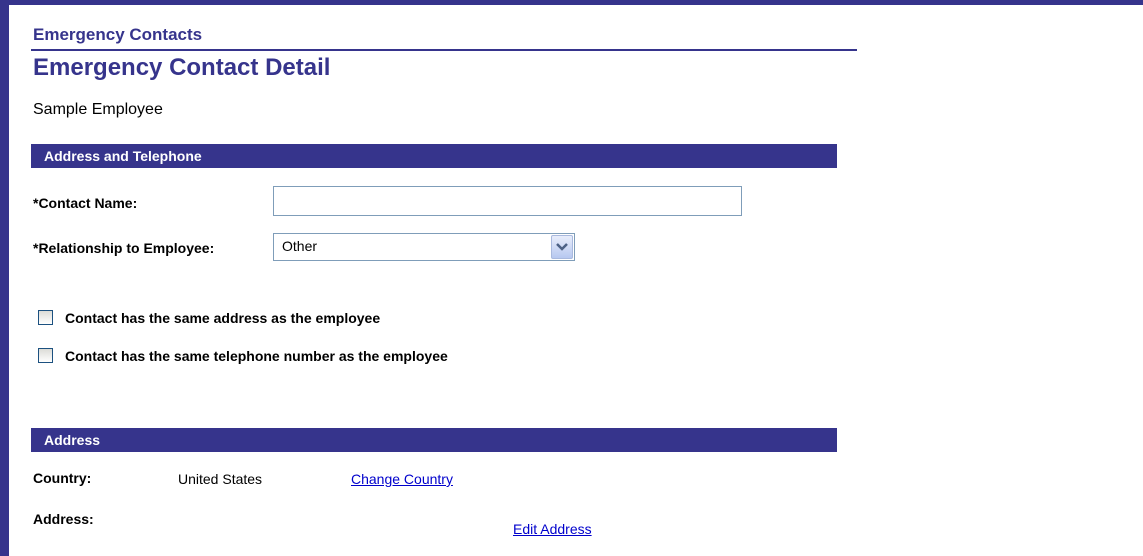  I want to click on edit-address-link: Edit Address, so click(552, 529).